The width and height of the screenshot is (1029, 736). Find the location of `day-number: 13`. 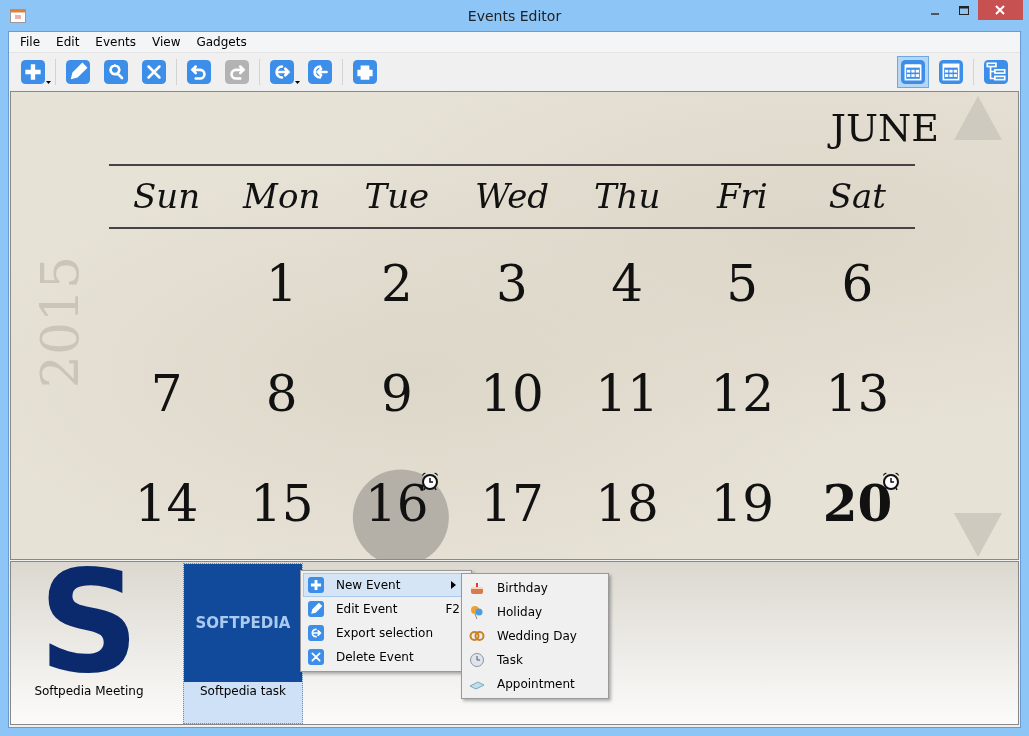

day-number: 13 is located at coordinates (857, 393).